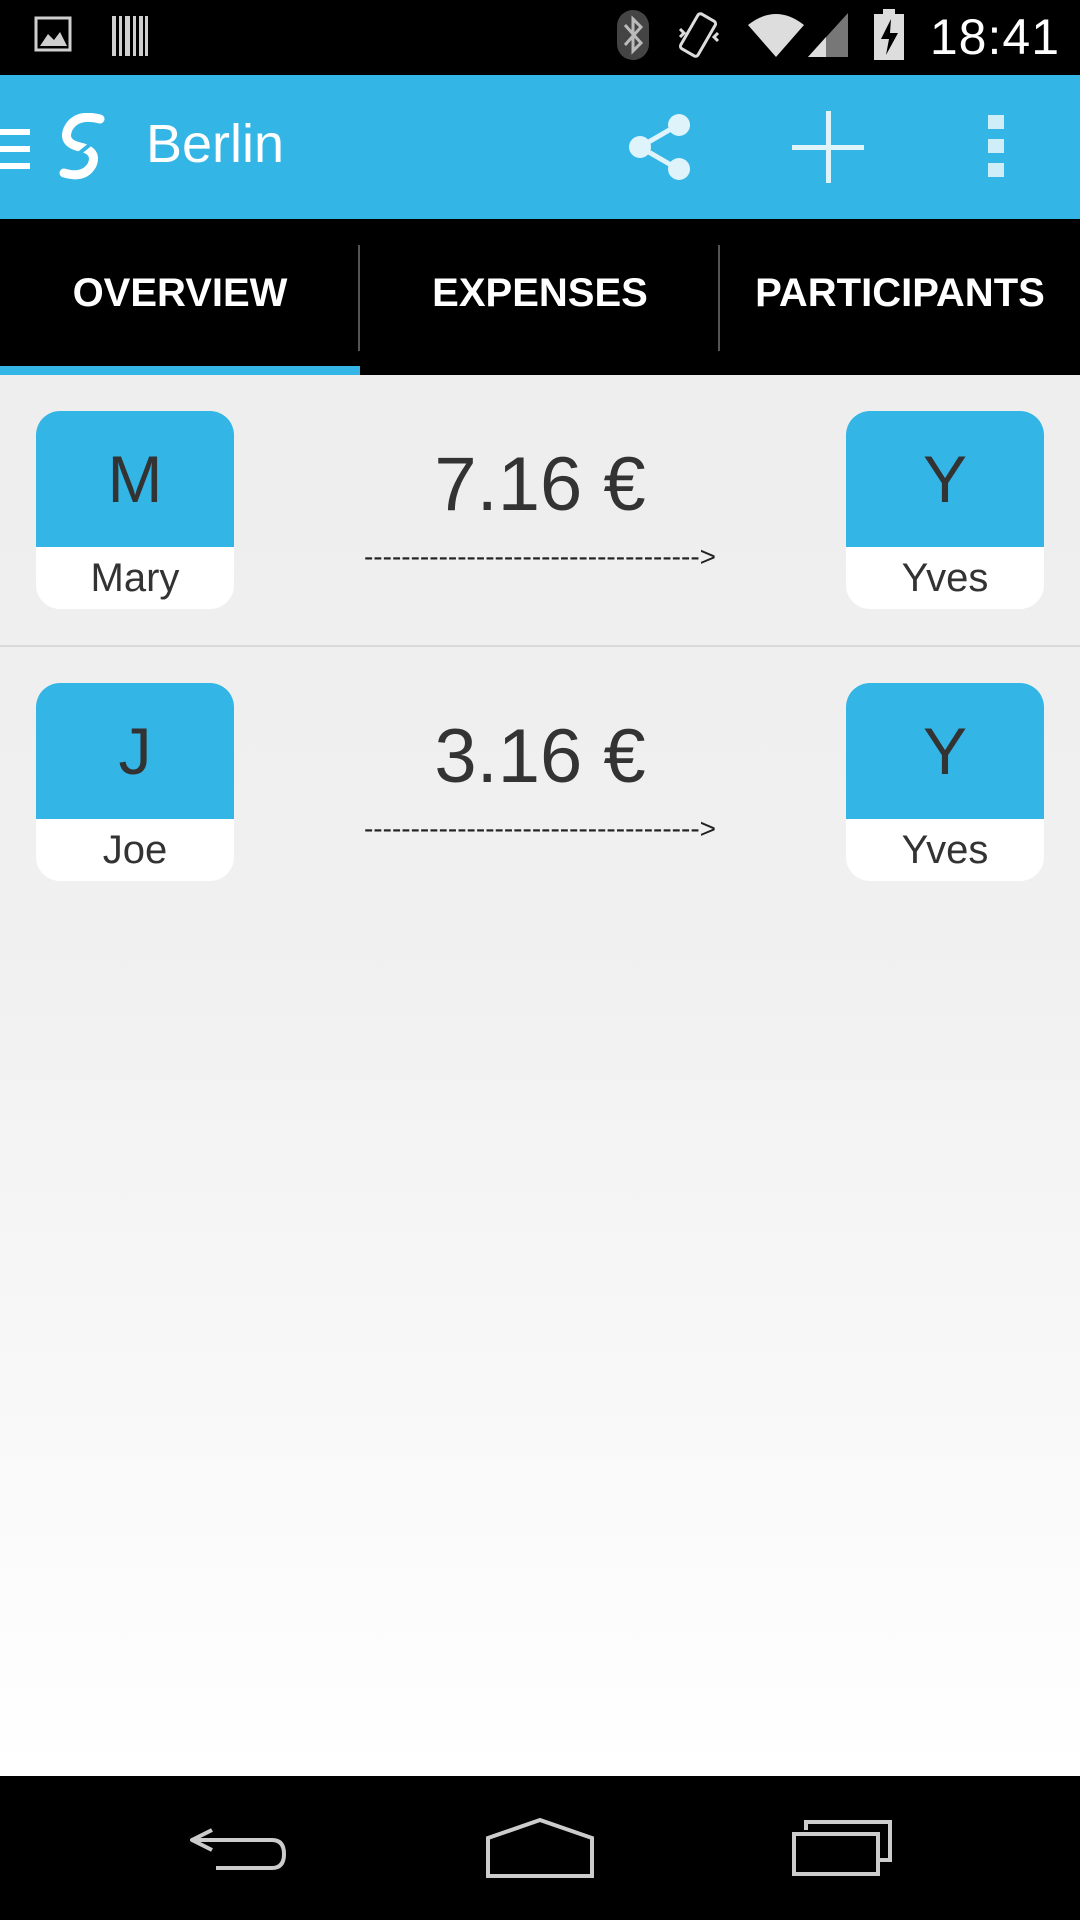 The width and height of the screenshot is (1080, 1920). I want to click on navigation-bar, so click(540, 1848).